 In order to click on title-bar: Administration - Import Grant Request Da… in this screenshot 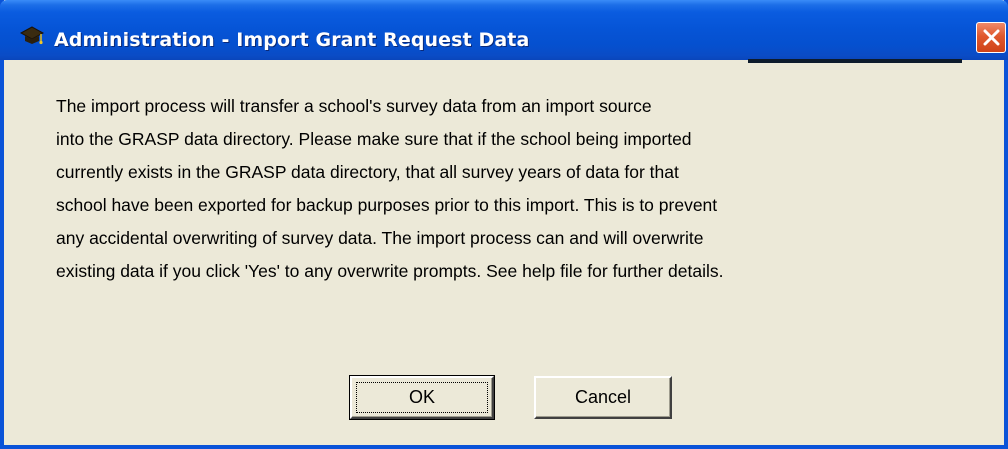, I will do `click(504, 30)`.